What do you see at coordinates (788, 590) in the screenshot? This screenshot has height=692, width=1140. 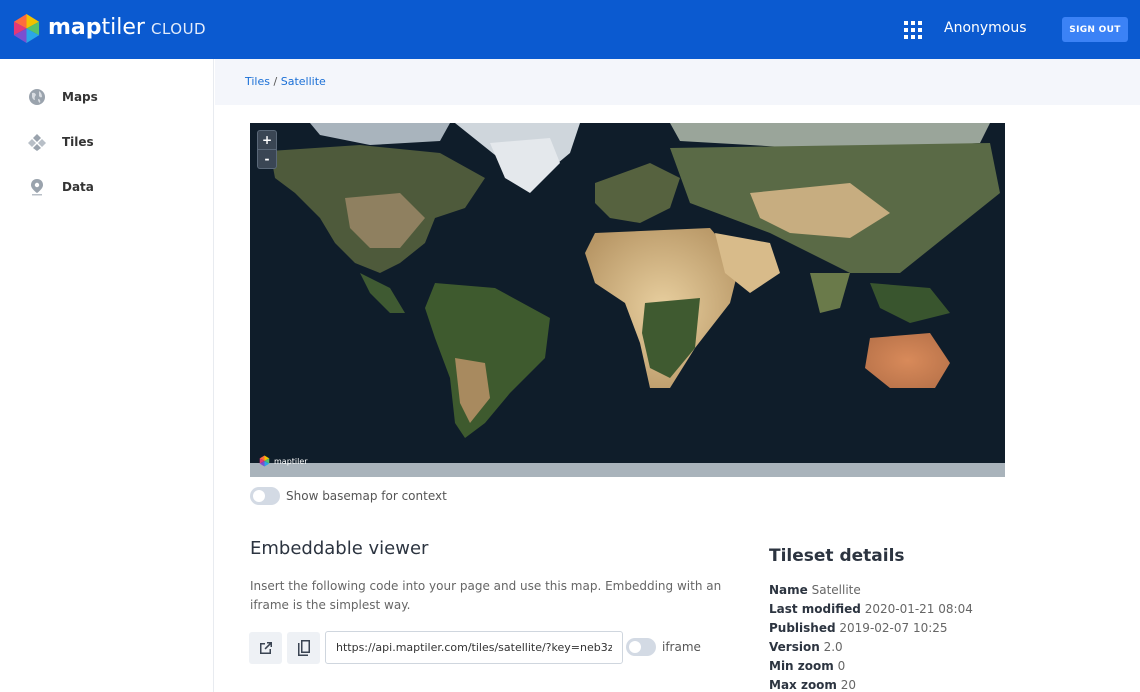 I see `detail-key: Name` at bounding box center [788, 590].